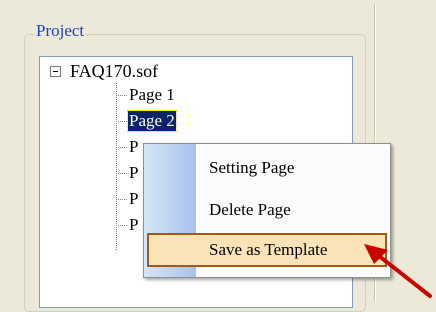 The image size is (436, 312). I want to click on tree-root-node: FAQ170.sof, so click(104, 71).